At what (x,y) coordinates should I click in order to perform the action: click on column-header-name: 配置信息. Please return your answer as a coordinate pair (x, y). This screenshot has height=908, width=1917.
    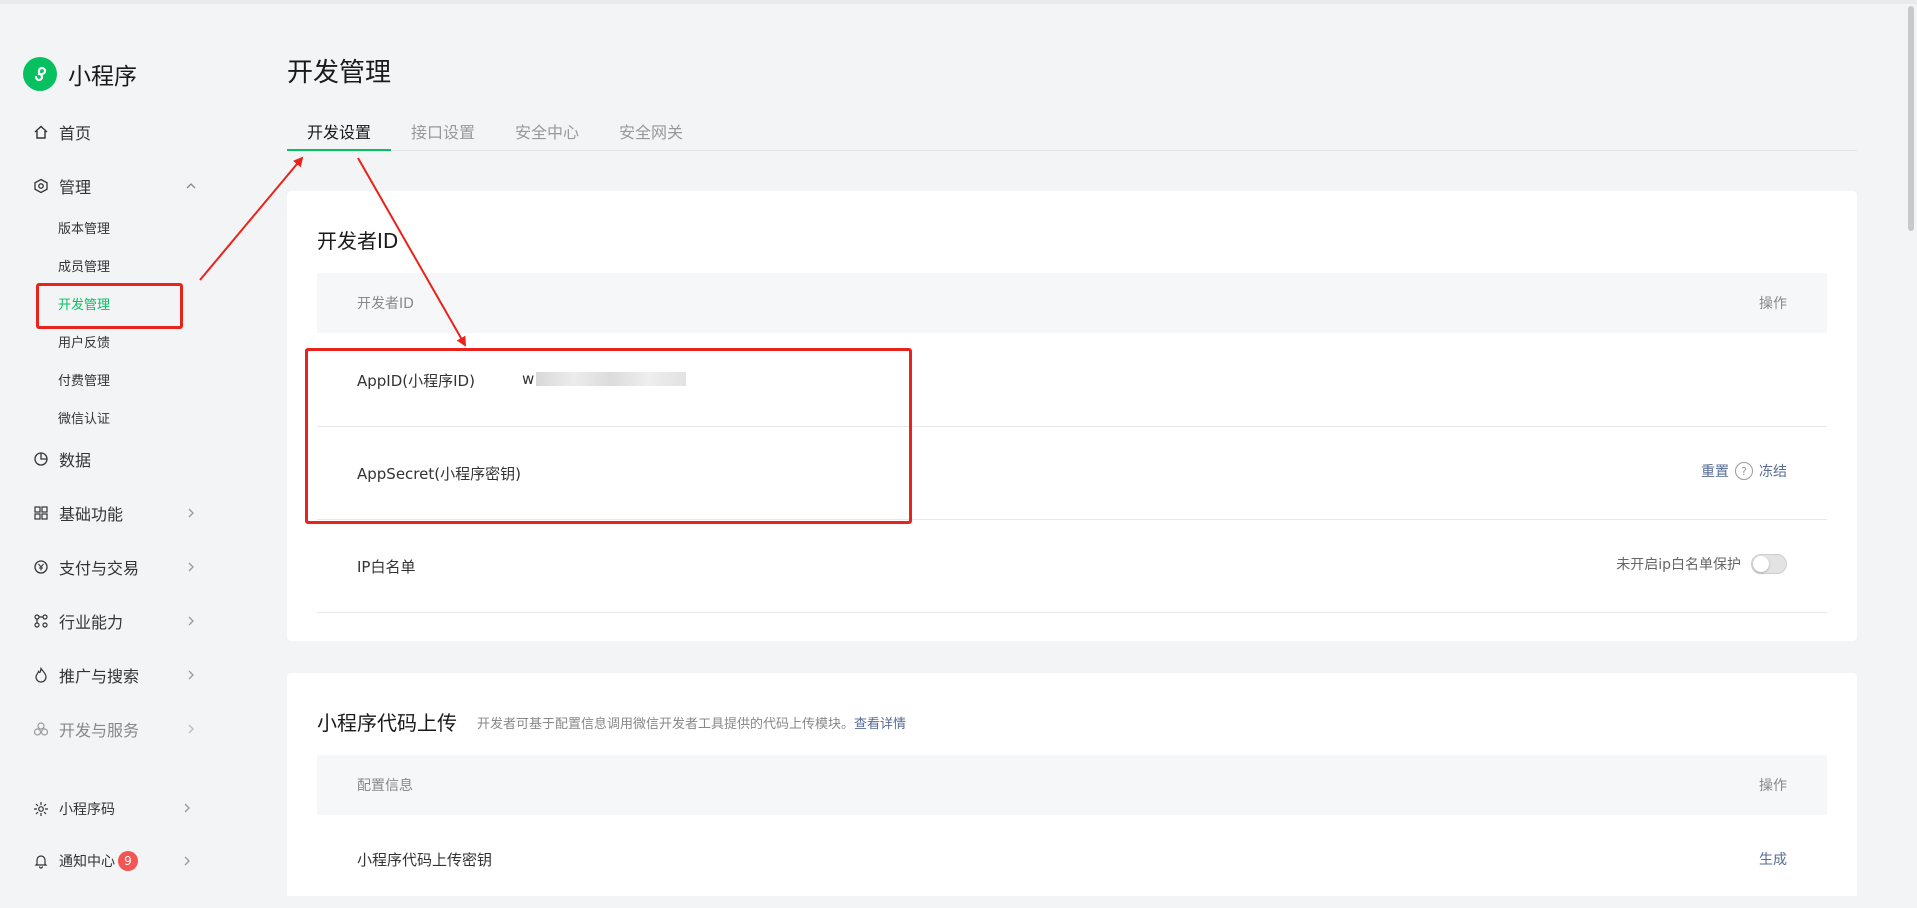
    Looking at the image, I should click on (385, 786).